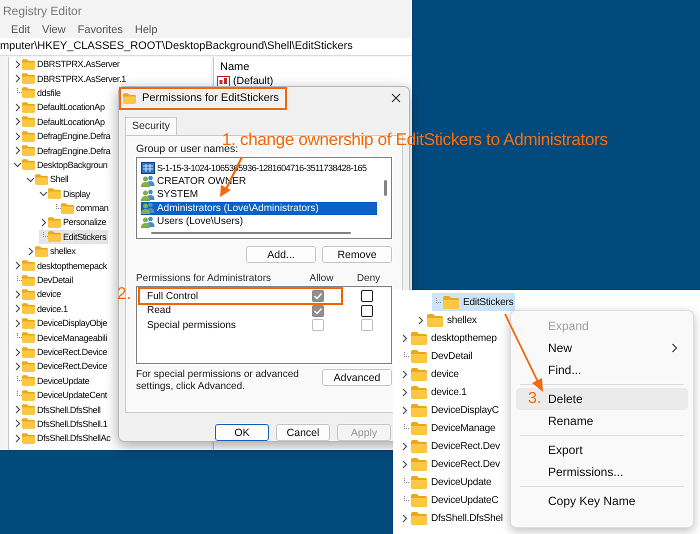  Describe the element at coordinates (602, 348) in the screenshot. I see `menu-item: New` at that location.